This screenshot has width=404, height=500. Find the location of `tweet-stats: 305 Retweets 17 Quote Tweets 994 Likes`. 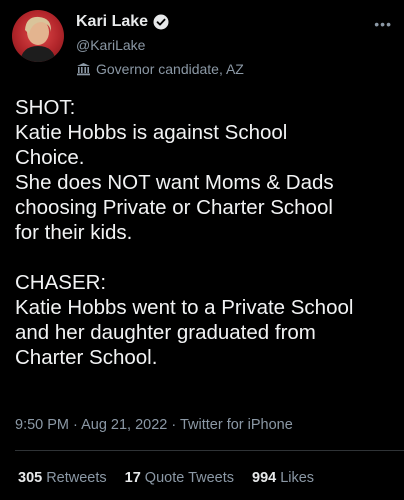

tweet-stats: 305 Retweets 17 Quote Tweets 994 Likes is located at coordinates (166, 478).